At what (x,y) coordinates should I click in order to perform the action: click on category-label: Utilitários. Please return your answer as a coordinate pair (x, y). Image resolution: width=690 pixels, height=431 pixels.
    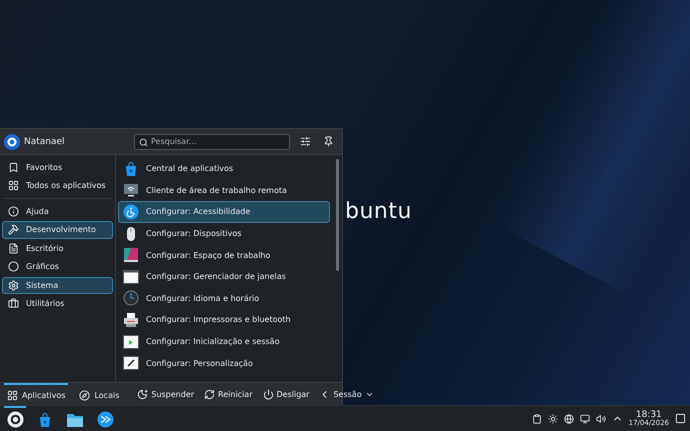
    Looking at the image, I should click on (45, 303).